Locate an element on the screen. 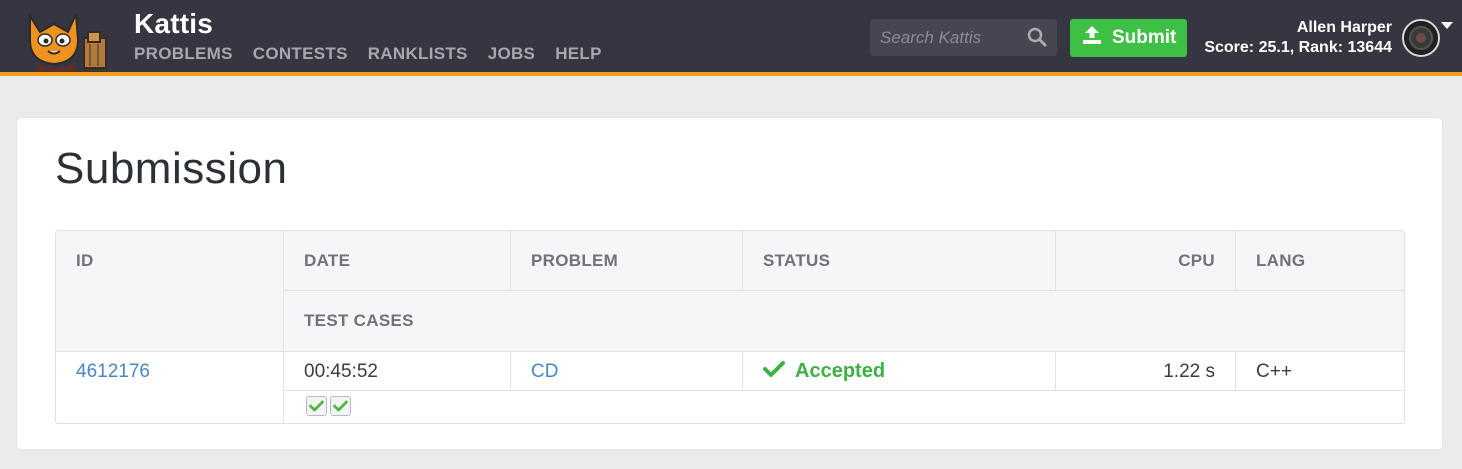 The height and width of the screenshot is (469, 1462). column-header-date: DATE is located at coordinates (397, 260).